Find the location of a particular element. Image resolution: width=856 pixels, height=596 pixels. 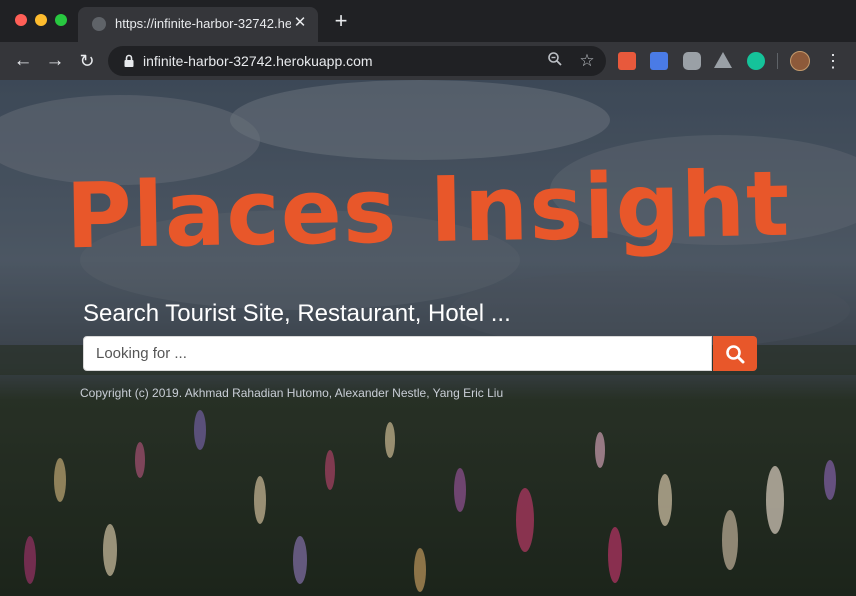

translate-extension-icon is located at coordinates (659, 61).